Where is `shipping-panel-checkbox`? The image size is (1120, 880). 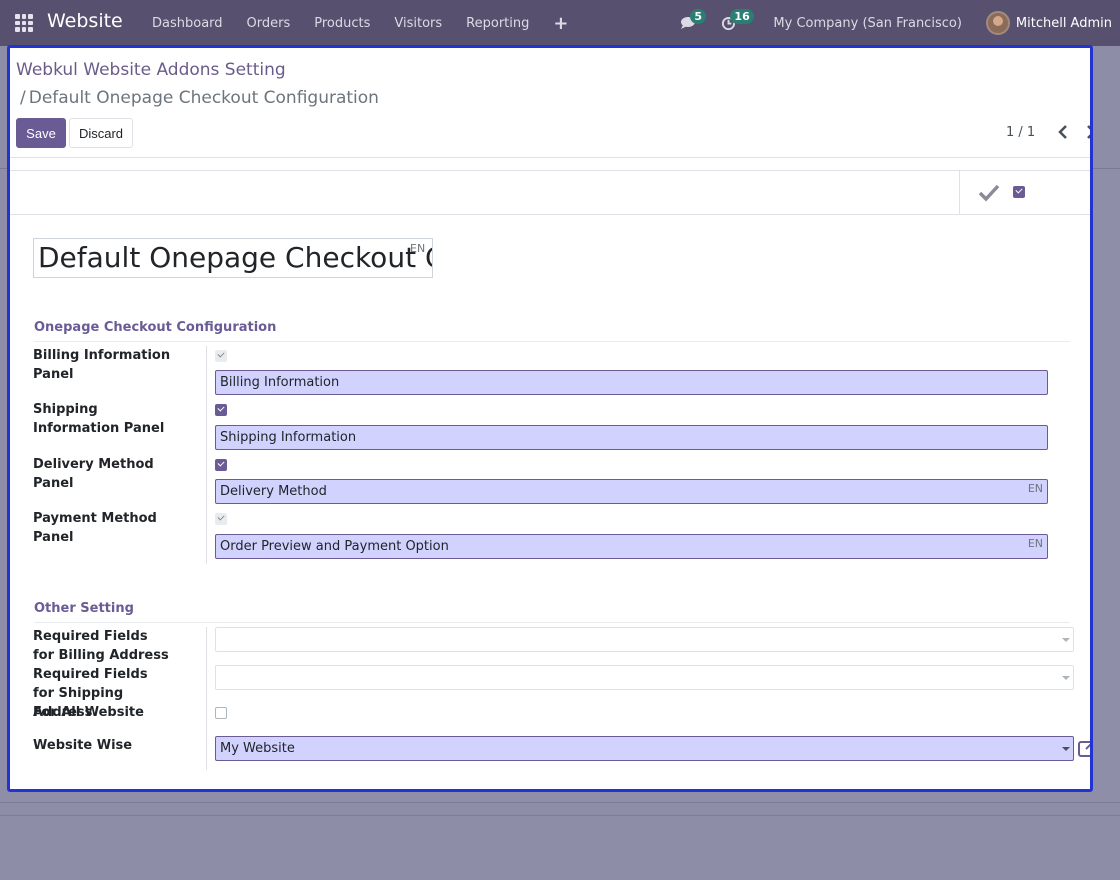
shipping-panel-checkbox is located at coordinates (221, 410).